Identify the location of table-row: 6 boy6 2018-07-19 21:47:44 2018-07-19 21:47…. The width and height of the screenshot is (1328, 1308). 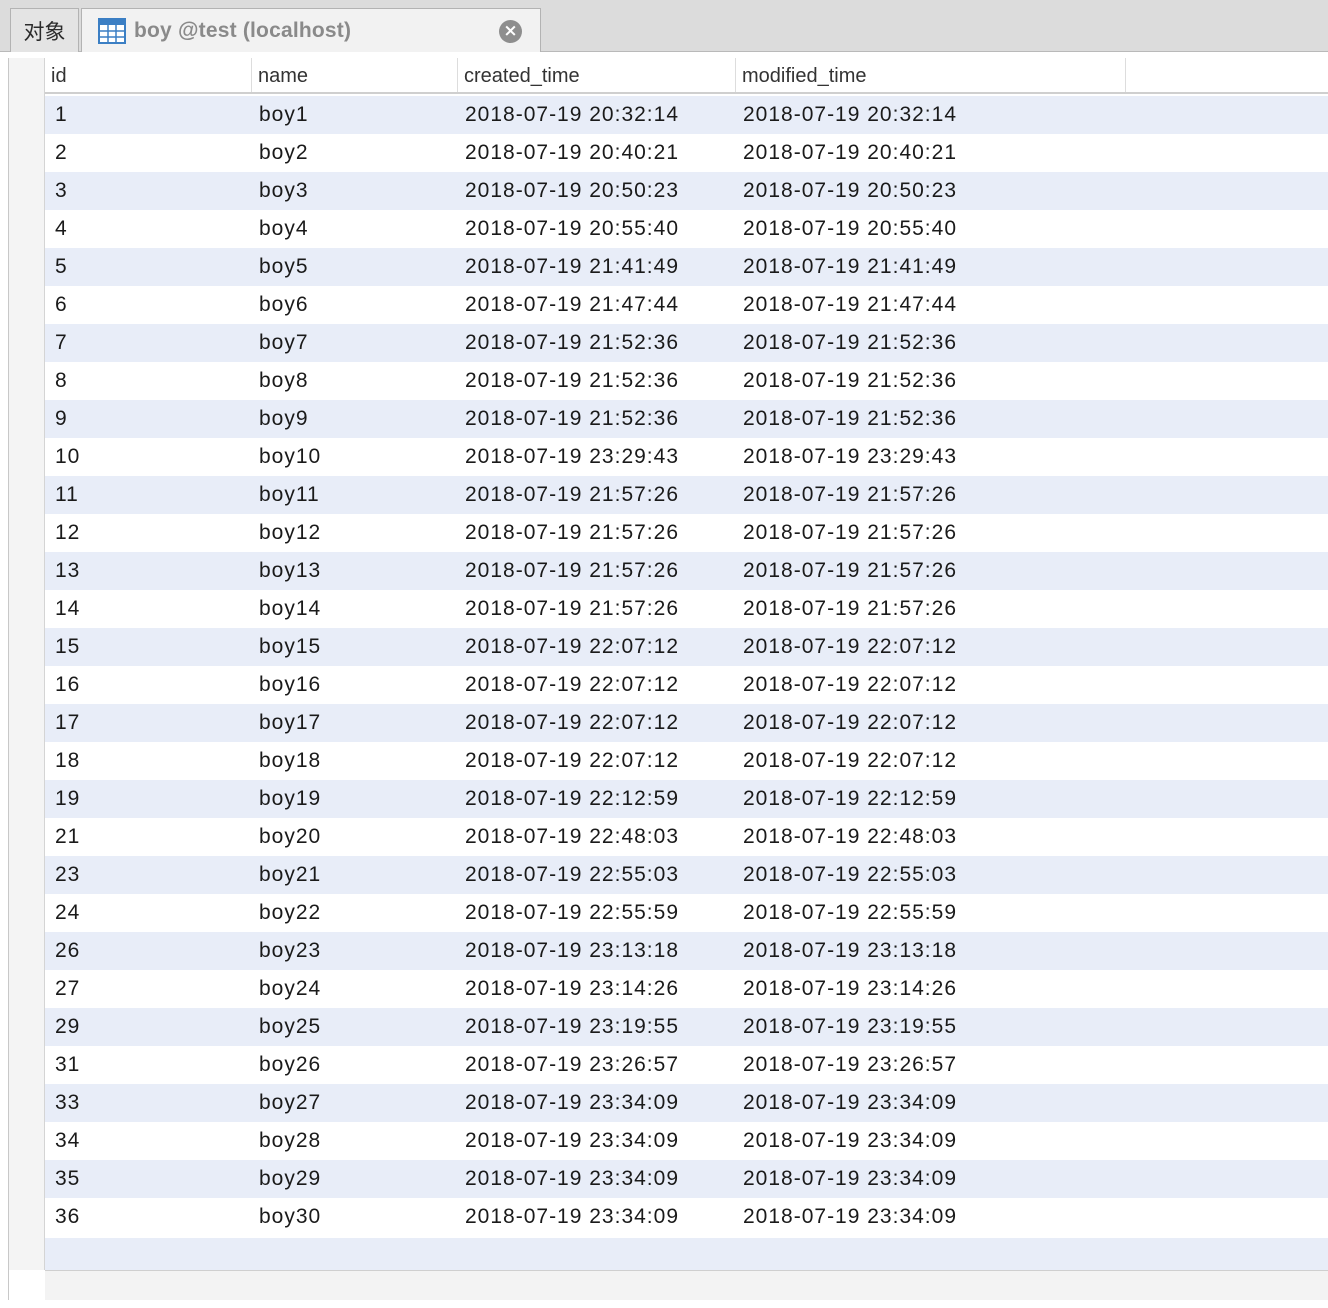
(686, 305).